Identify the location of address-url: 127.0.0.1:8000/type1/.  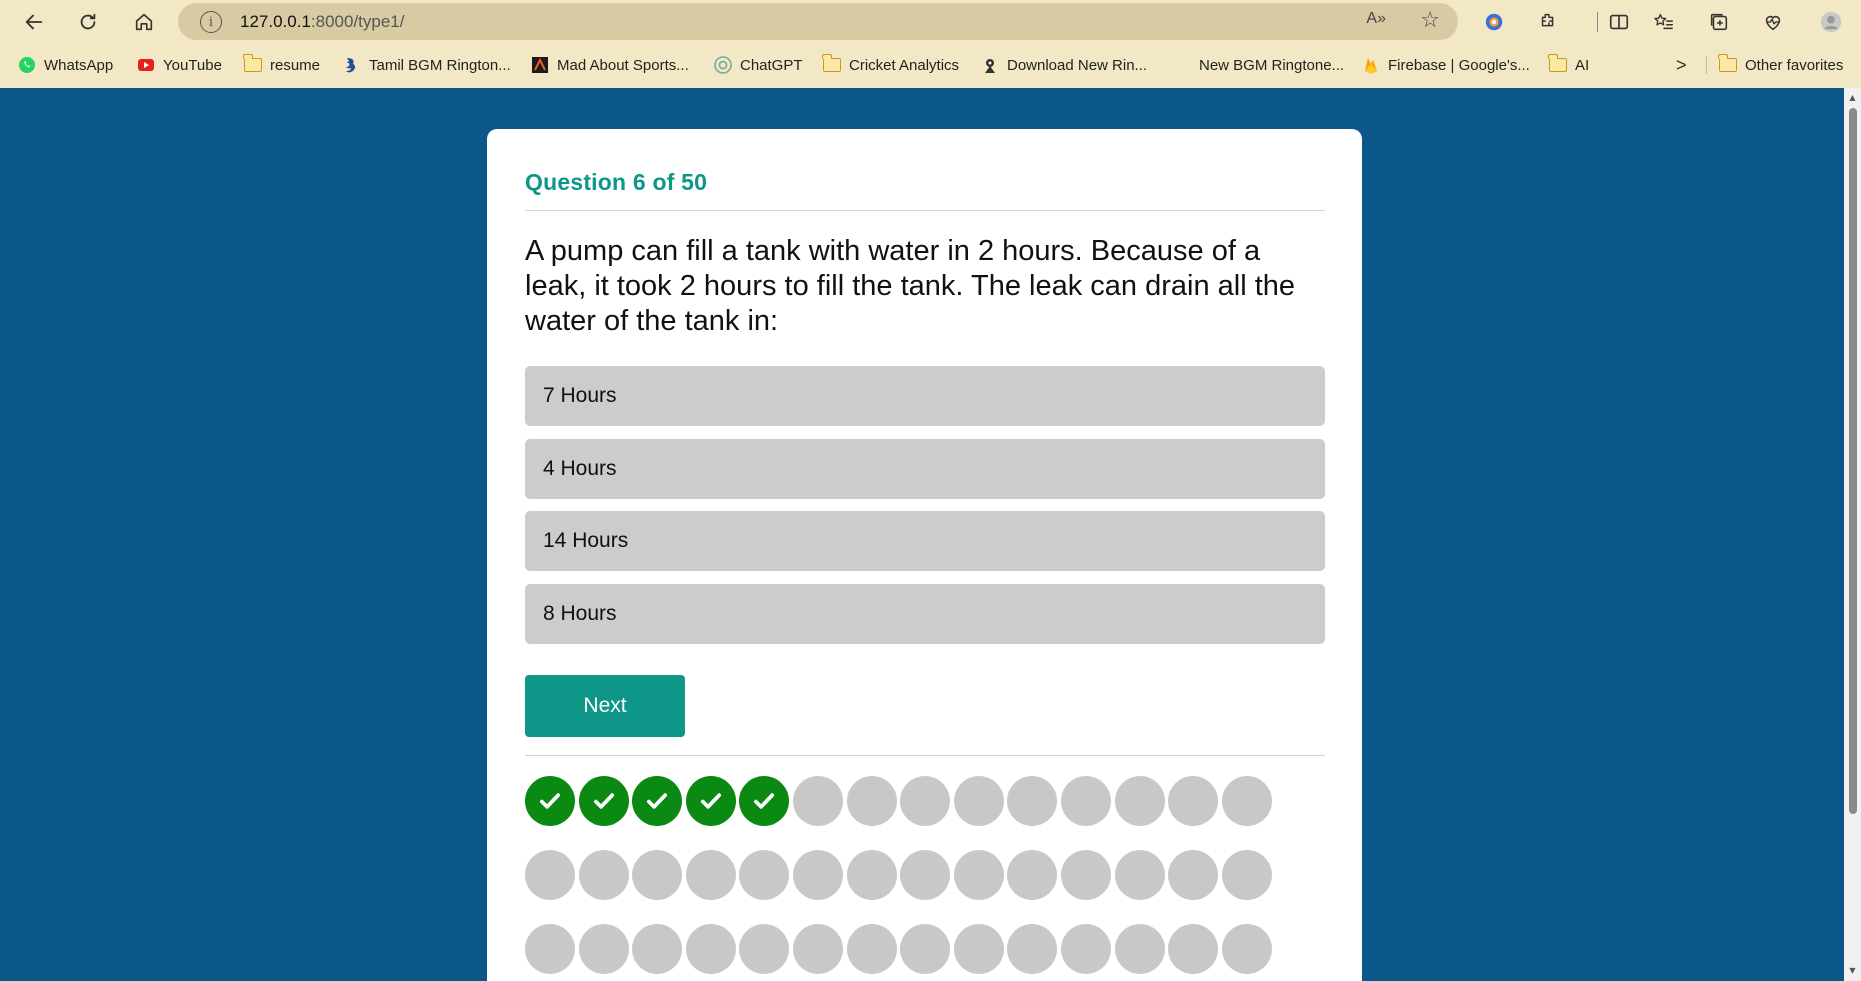
(322, 22).